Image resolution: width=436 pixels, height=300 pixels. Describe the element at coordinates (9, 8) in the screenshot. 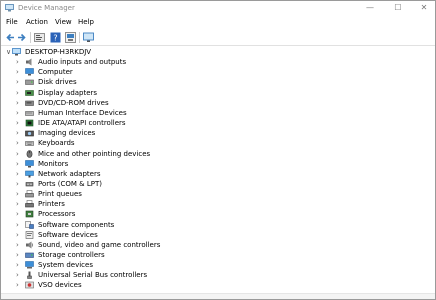

I see `device-manager-icon` at that location.